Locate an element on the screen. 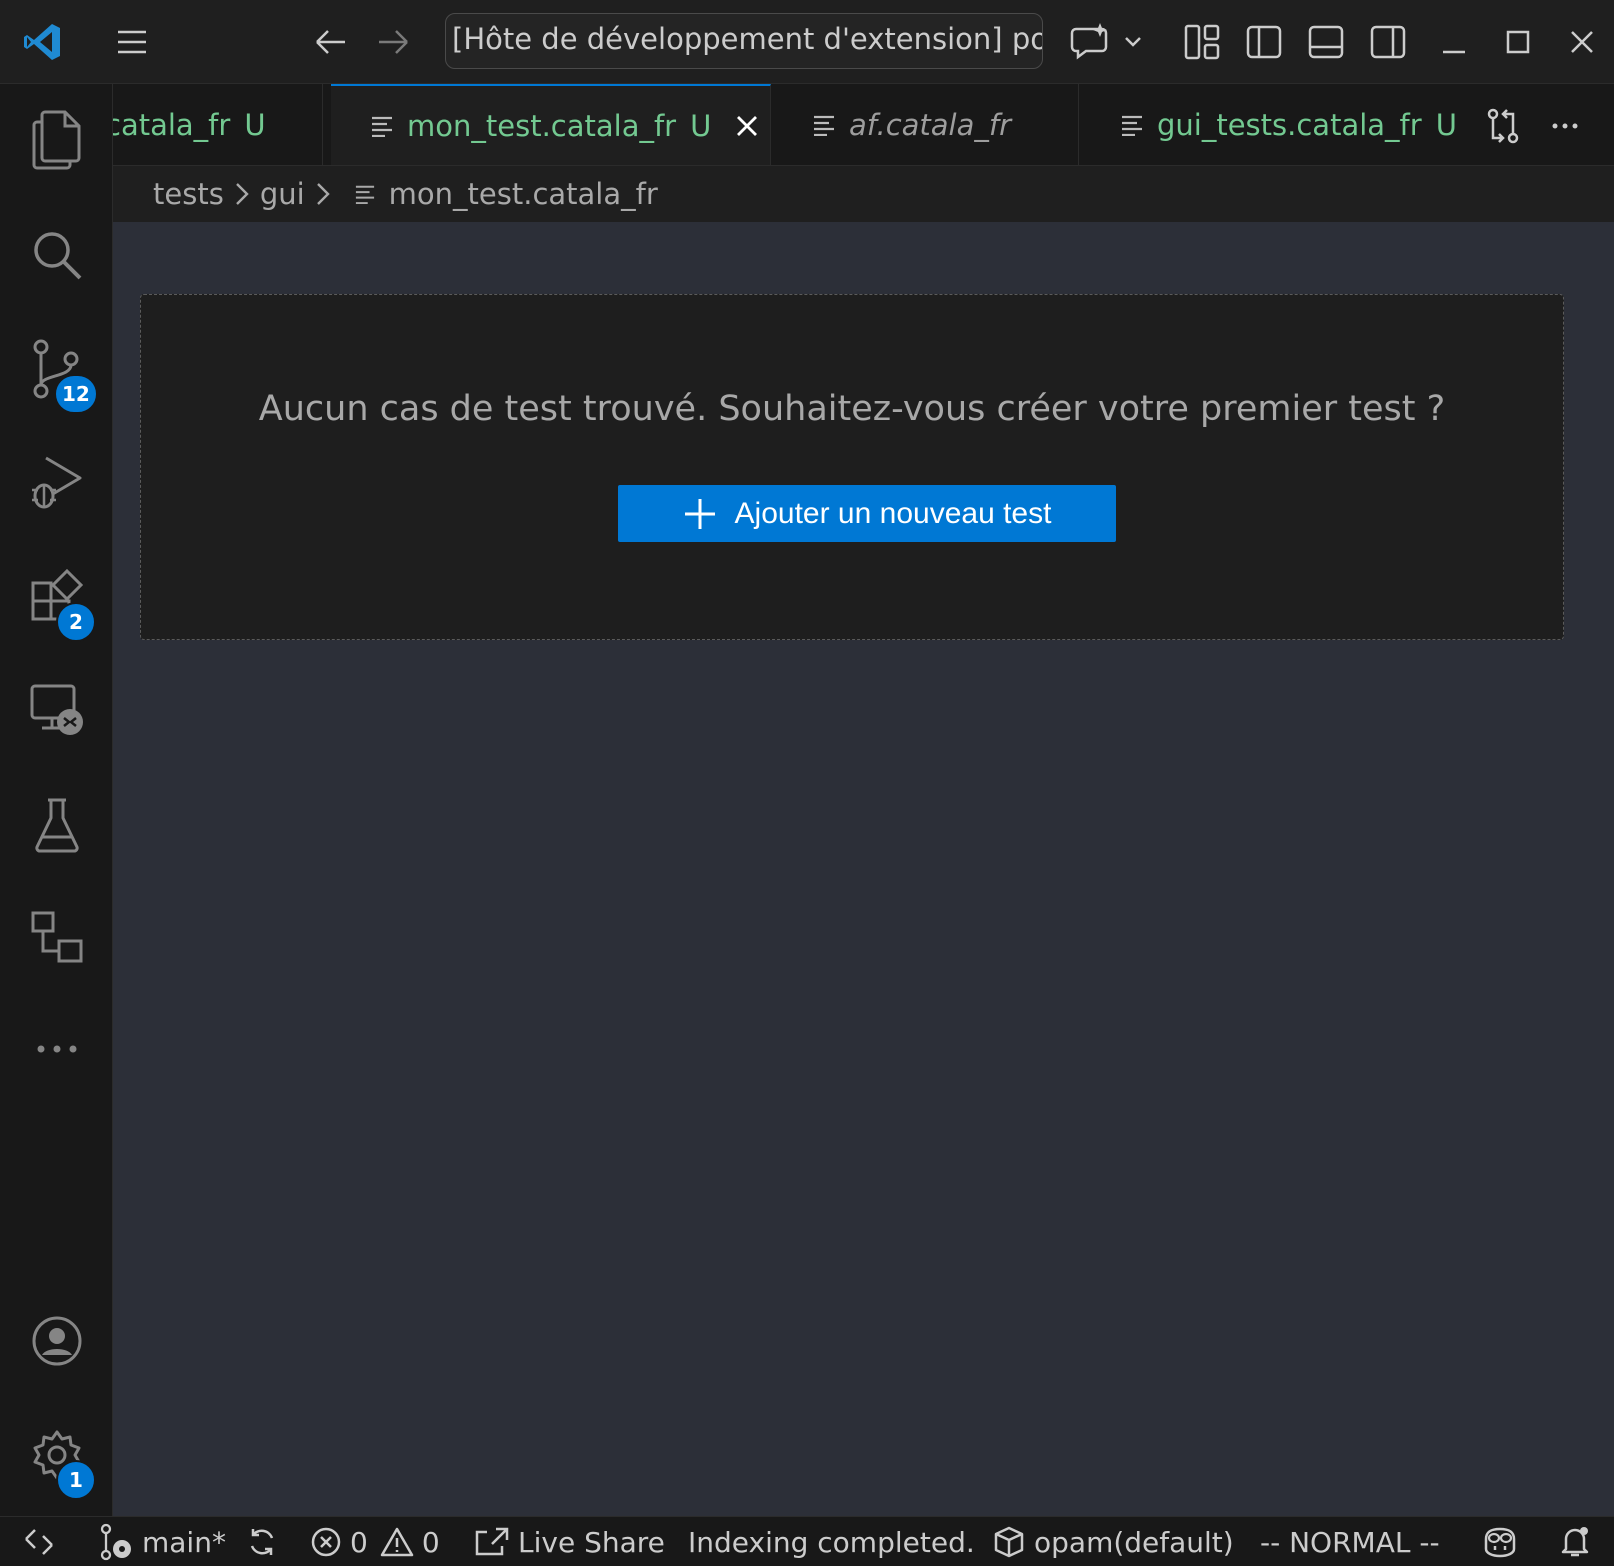  activity-testing is located at coordinates (57, 825).